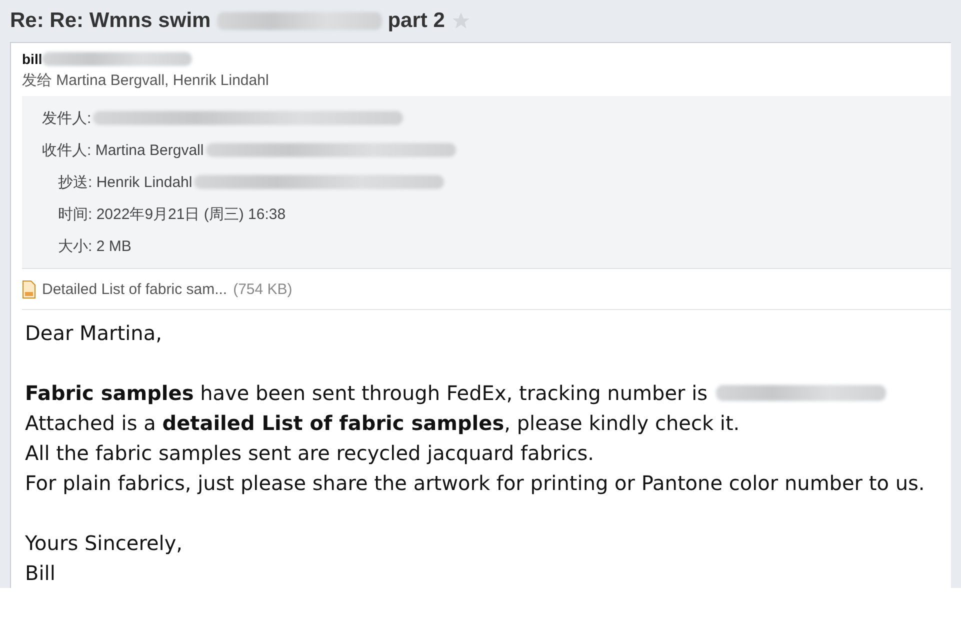  Describe the element at coordinates (95, 246) in the screenshot. I see `detail-text: 大小: 2 MB` at that location.